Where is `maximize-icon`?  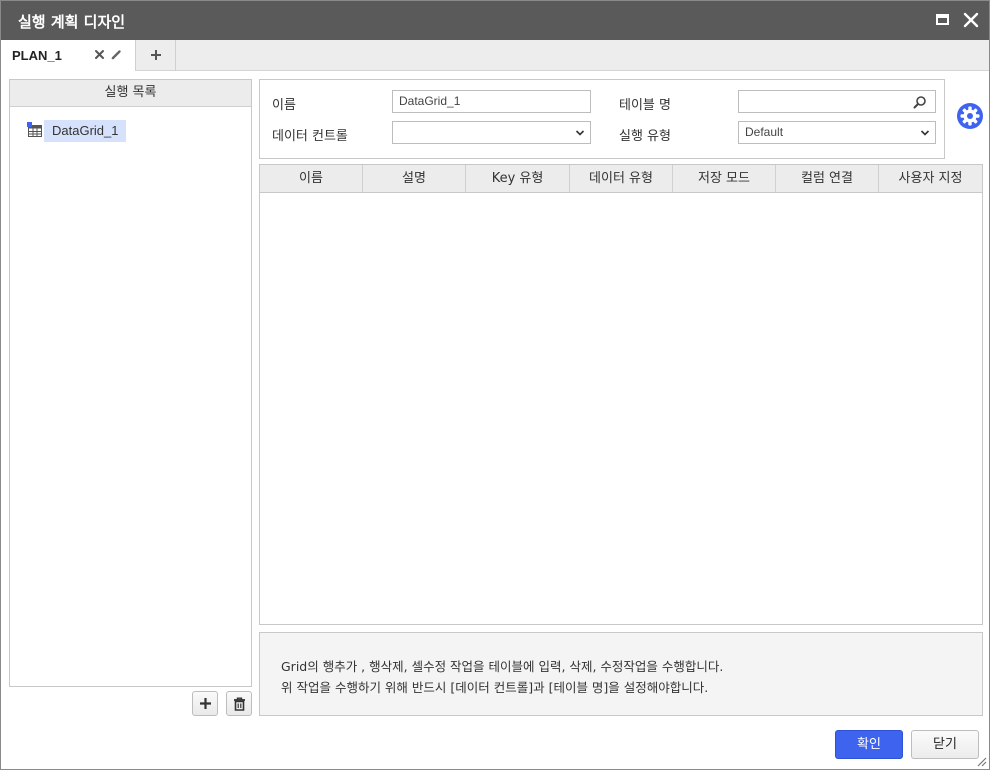
maximize-icon is located at coordinates (943, 20).